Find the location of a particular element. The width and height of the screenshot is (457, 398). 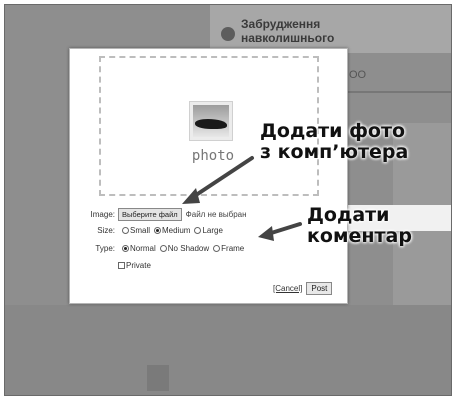

add-comment-annotation: Додати коментар is located at coordinates (359, 226).